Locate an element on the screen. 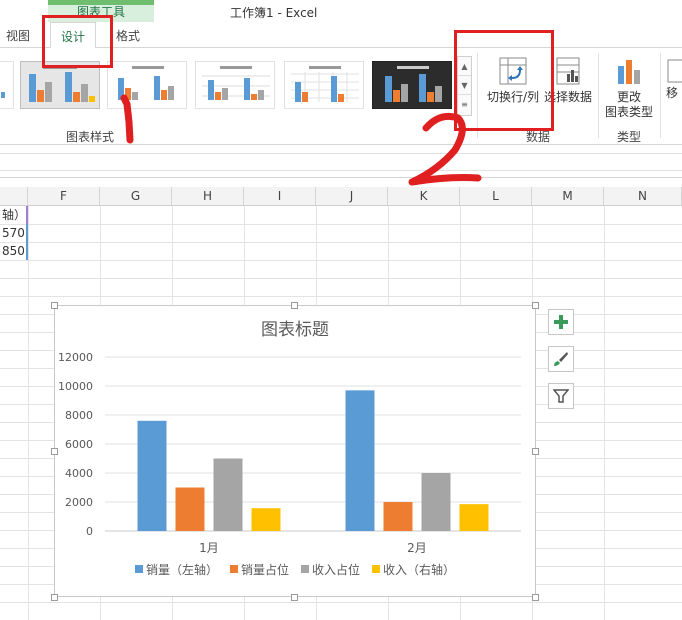 The height and width of the screenshot is (620, 682). annotation-strokes is located at coordinates (301, 140).